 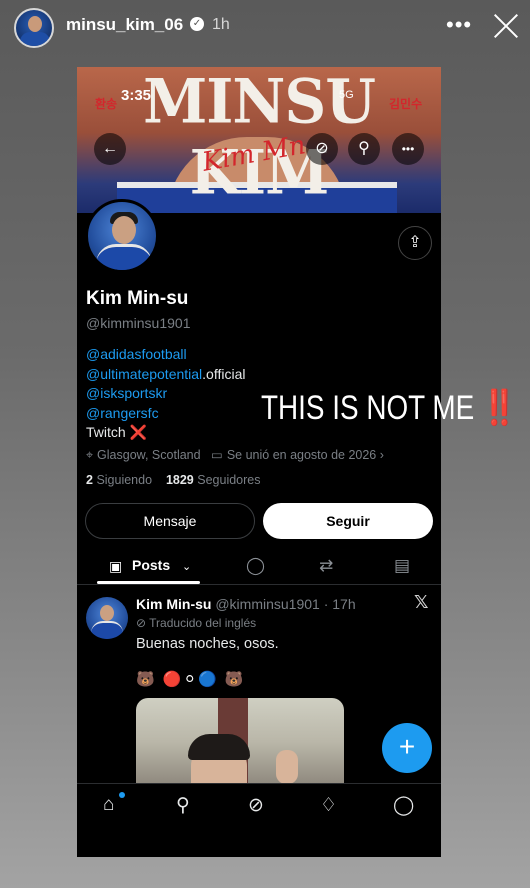 I want to click on double-exclamation-icon: ‼️, so click(x=499, y=408).